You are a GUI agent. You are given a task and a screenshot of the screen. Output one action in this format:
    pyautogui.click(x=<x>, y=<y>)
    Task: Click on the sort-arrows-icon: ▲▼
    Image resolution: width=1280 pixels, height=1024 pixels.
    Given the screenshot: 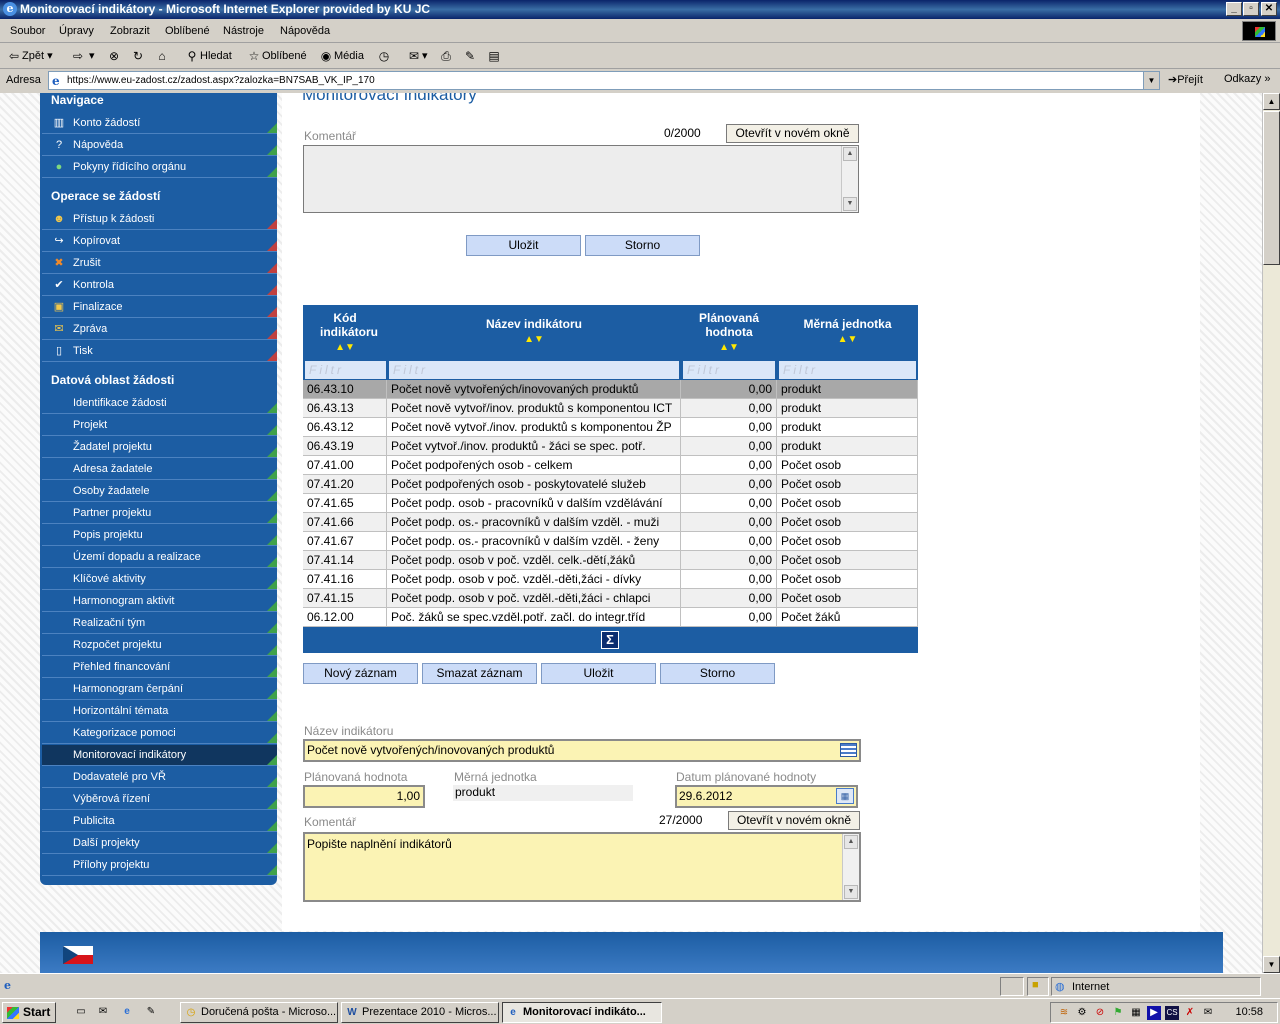 What is the action you would take?
    pyautogui.click(x=848, y=339)
    